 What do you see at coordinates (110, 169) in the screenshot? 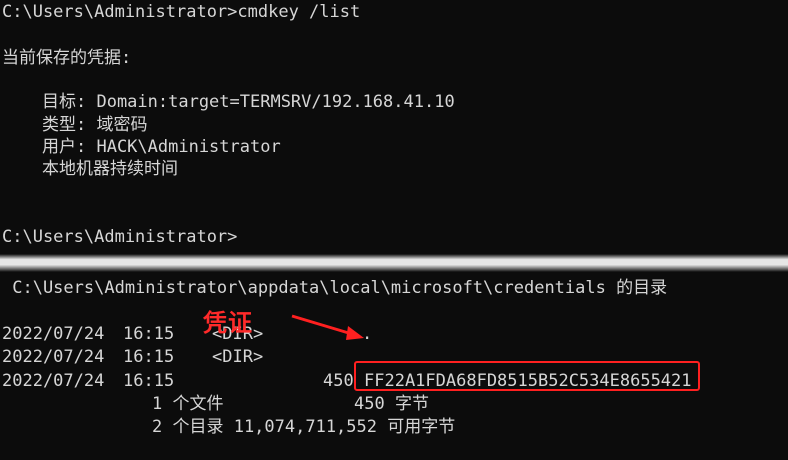
I see `credential-persistence-line: 本地机器持续时间` at bounding box center [110, 169].